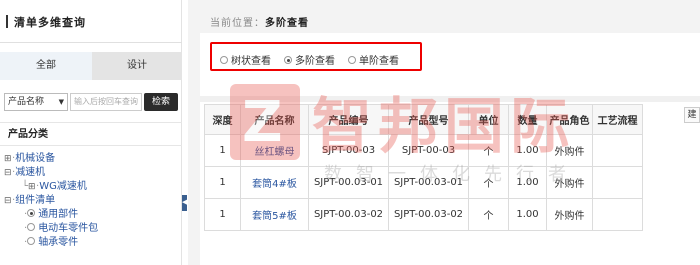  I want to click on cell-product-code: SJPT-00.03-01, so click(348, 182).